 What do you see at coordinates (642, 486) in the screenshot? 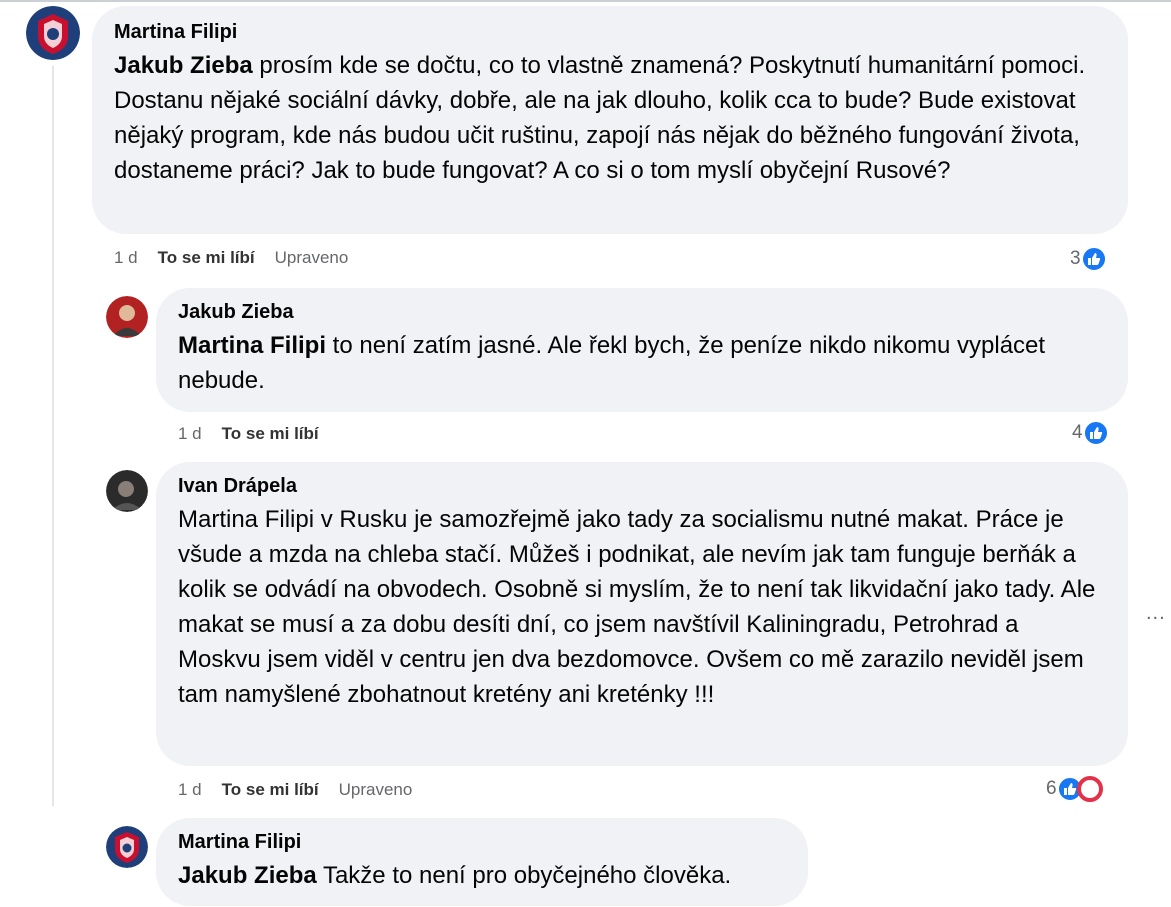
I see `comment-author: Ivan Drápela` at bounding box center [642, 486].